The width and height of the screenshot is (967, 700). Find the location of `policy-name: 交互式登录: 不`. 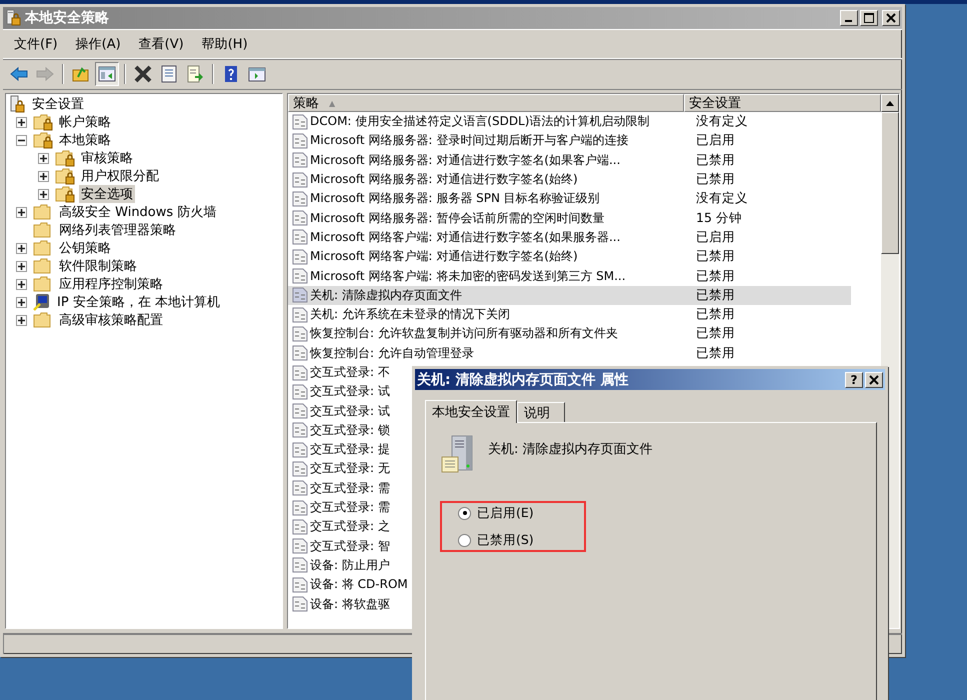

policy-name: 交互式登录: 不 is located at coordinates (350, 372).